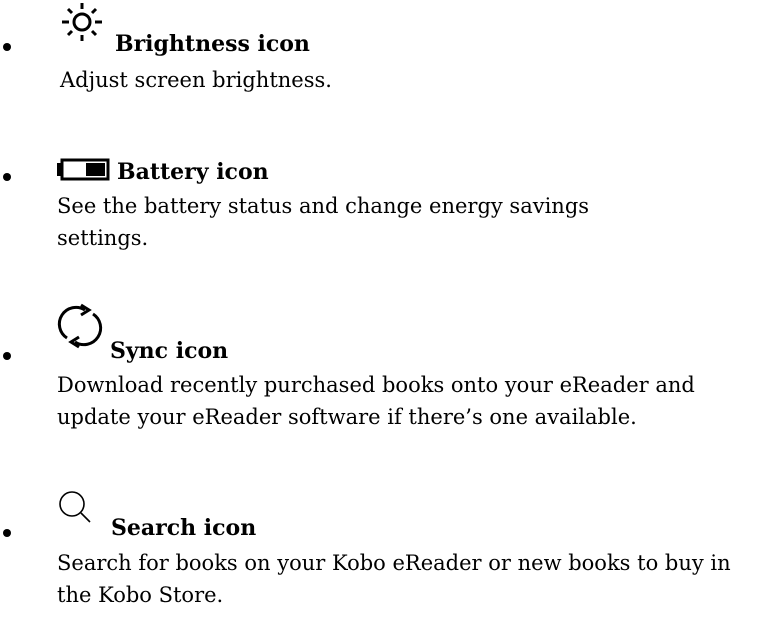 The image size is (759, 632). Describe the element at coordinates (196, 80) in the screenshot. I see `item-description: Adjust screen brightness.` at that location.